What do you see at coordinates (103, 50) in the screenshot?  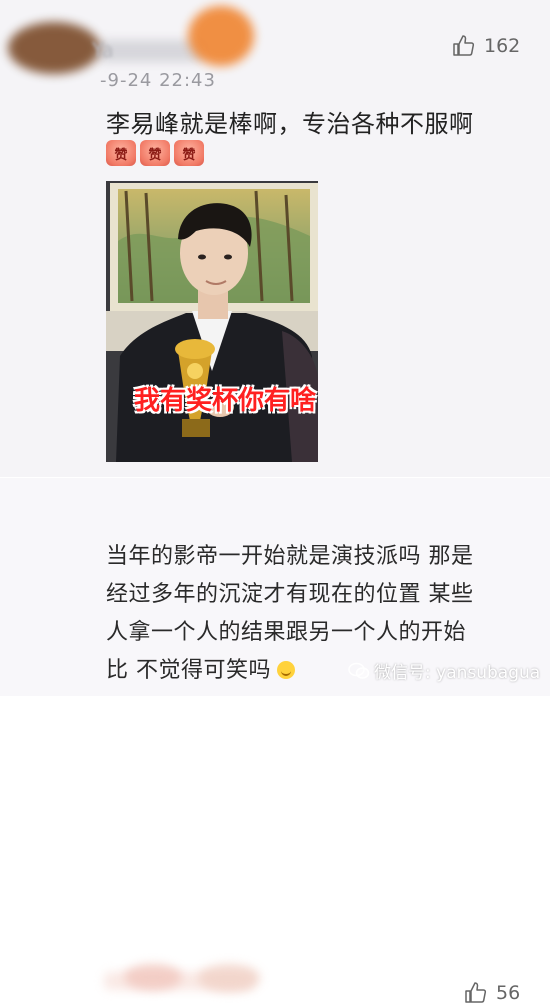 I see `username: Ya` at bounding box center [103, 50].